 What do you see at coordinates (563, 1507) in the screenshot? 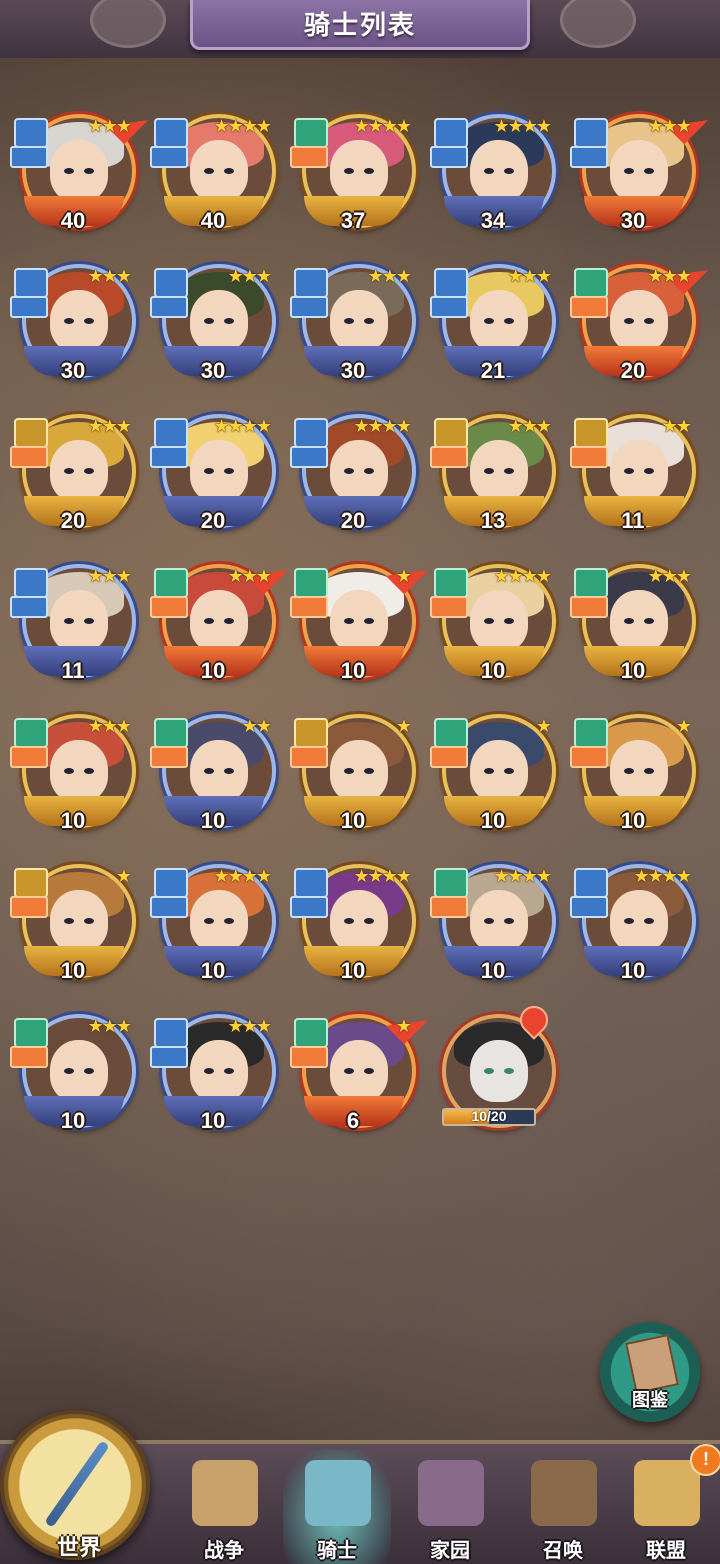
I see `nav-tab-summon: 召唤` at bounding box center [563, 1507].